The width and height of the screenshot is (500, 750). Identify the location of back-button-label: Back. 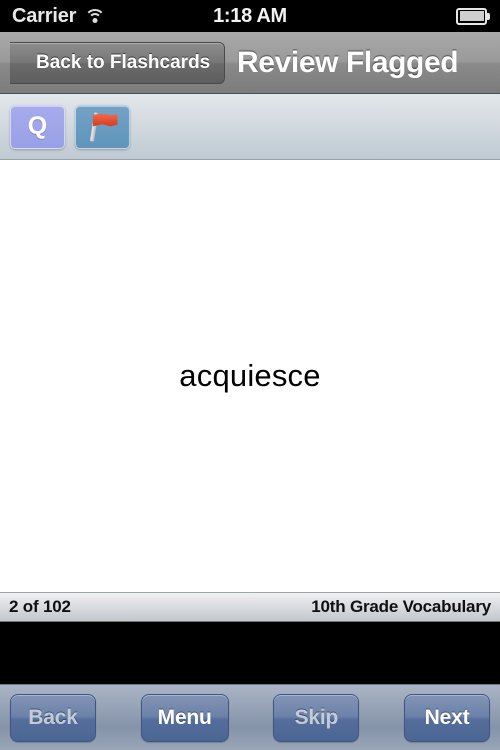
(53, 717).